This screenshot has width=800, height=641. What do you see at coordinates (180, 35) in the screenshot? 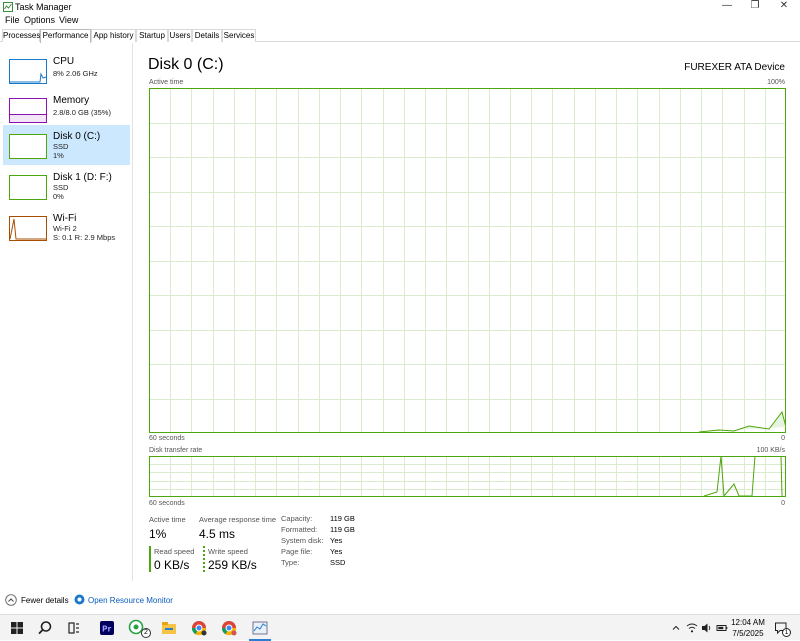
I see `tab-users: Users` at bounding box center [180, 35].